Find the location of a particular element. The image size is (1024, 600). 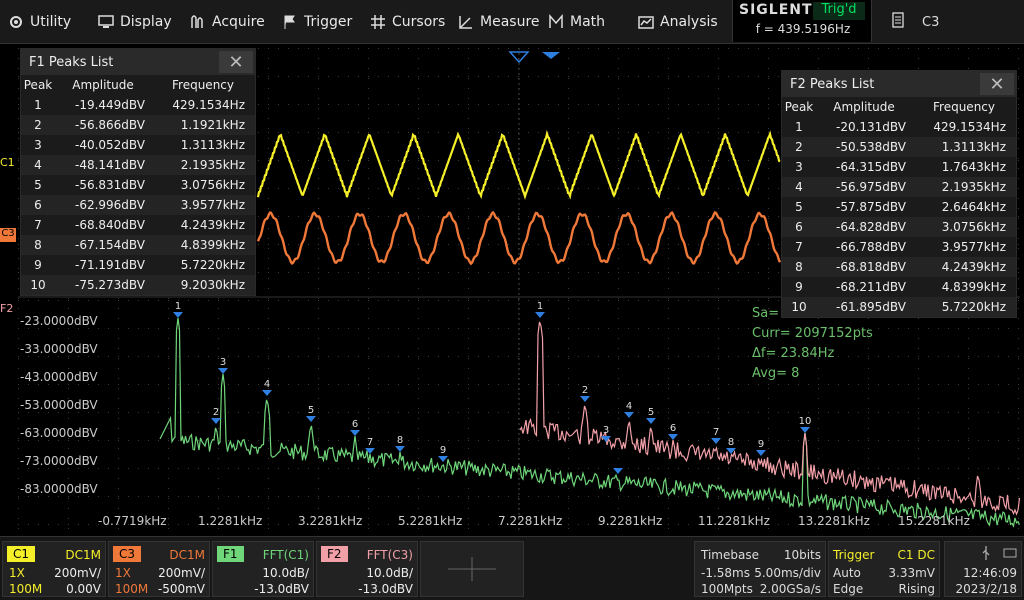

x-label: 13.2281kHz is located at coordinates (834, 521).